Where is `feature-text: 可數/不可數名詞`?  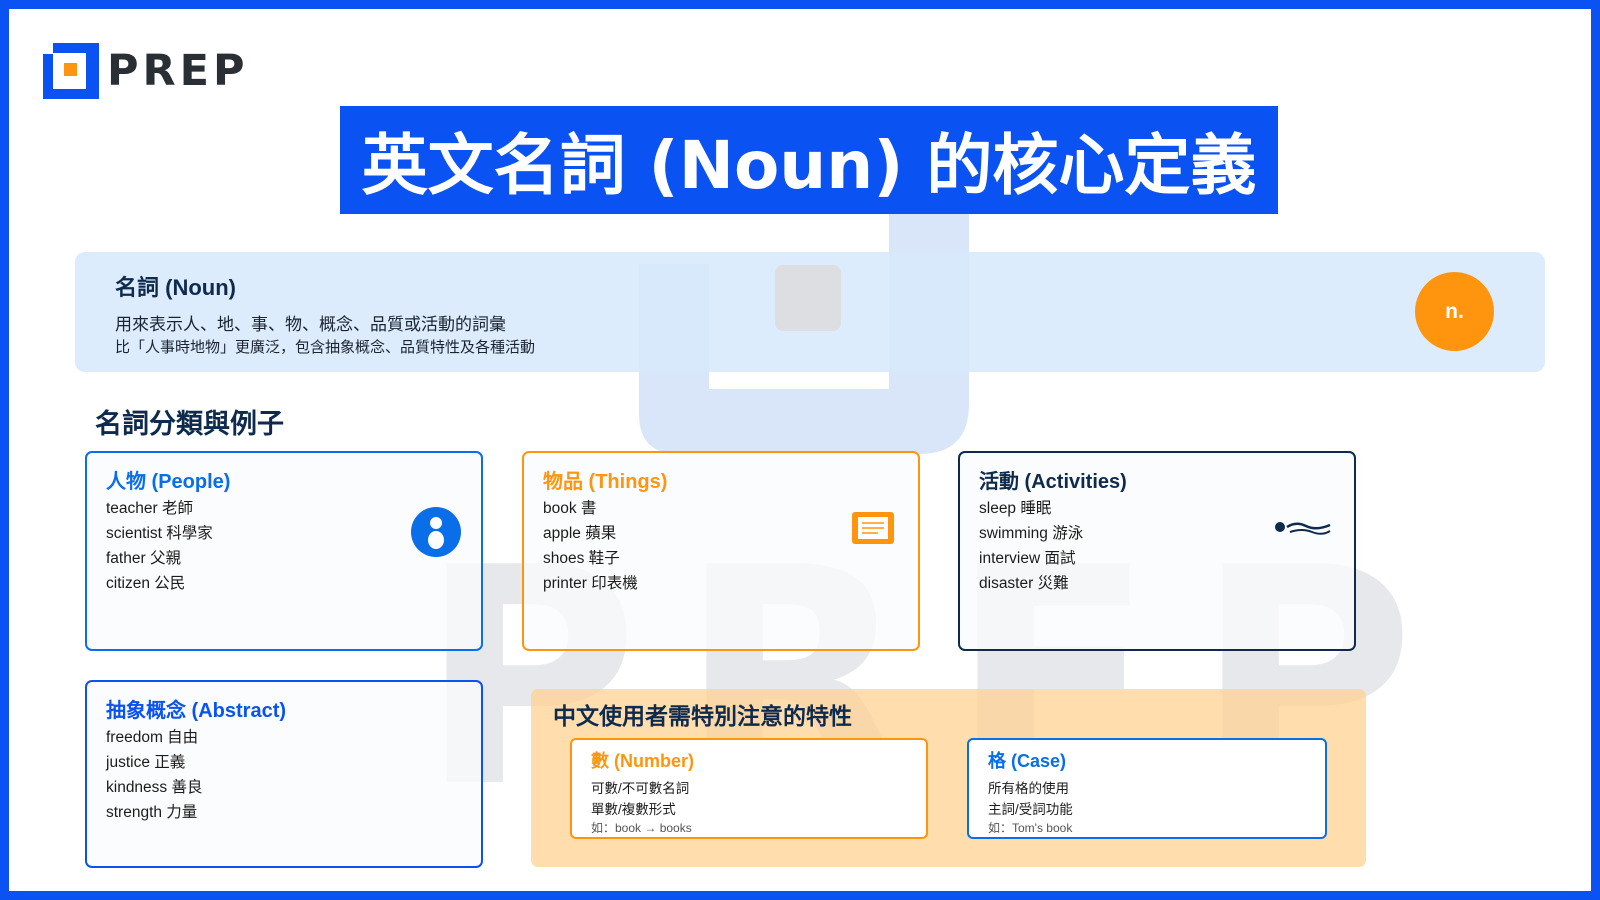 feature-text: 可數/不可數名詞 is located at coordinates (640, 788).